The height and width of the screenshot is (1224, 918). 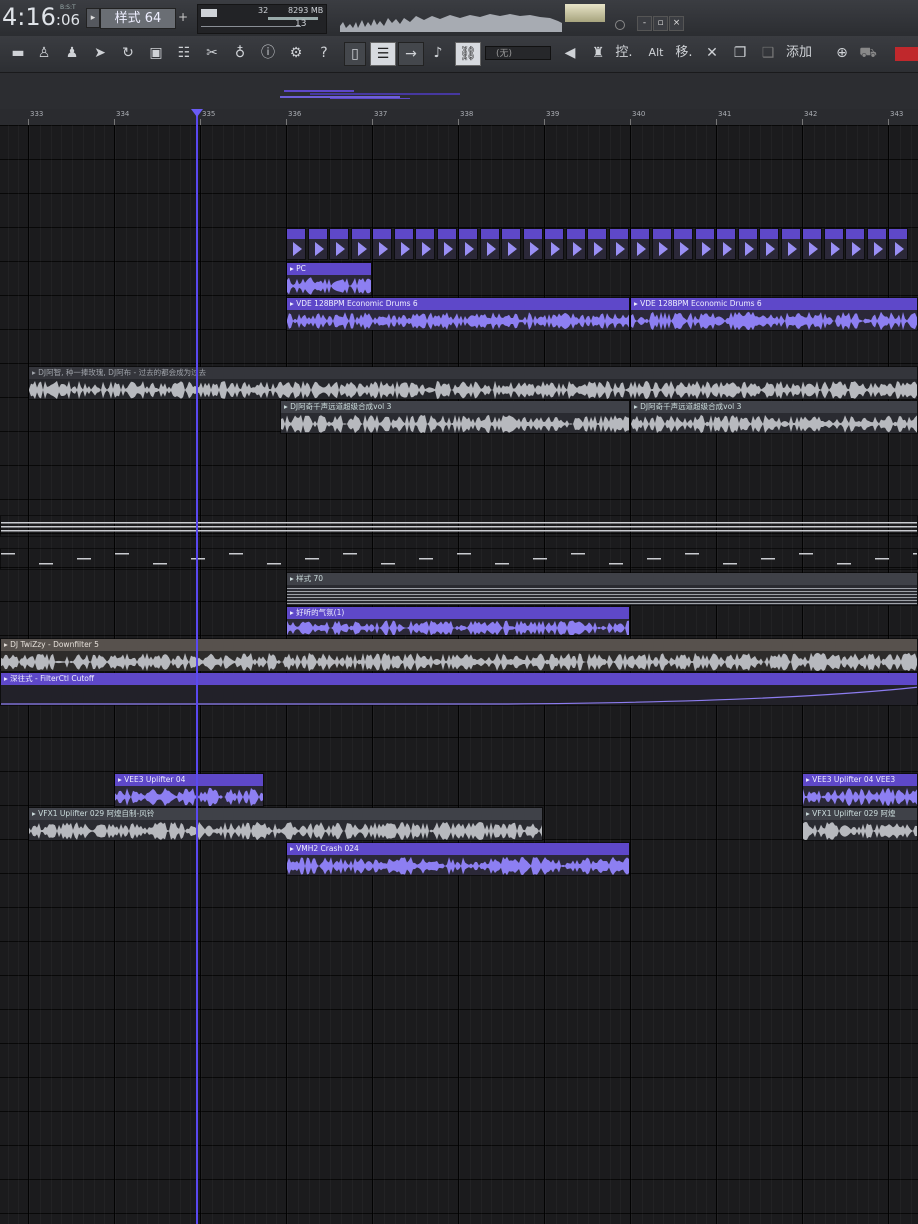 What do you see at coordinates (799, 53) in the screenshot?
I see `add-button: 添加` at bounding box center [799, 53].